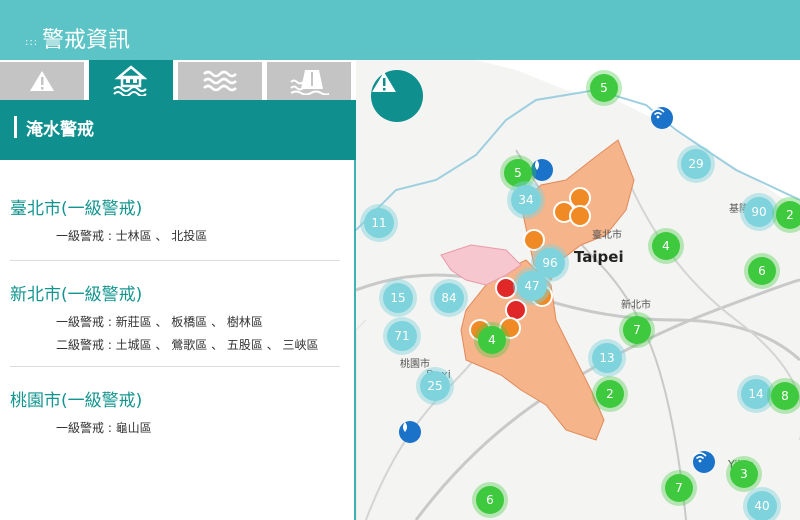  Describe the element at coordinates (696, 164) in the screenshot. I see `map-cluster: 29` at that location.